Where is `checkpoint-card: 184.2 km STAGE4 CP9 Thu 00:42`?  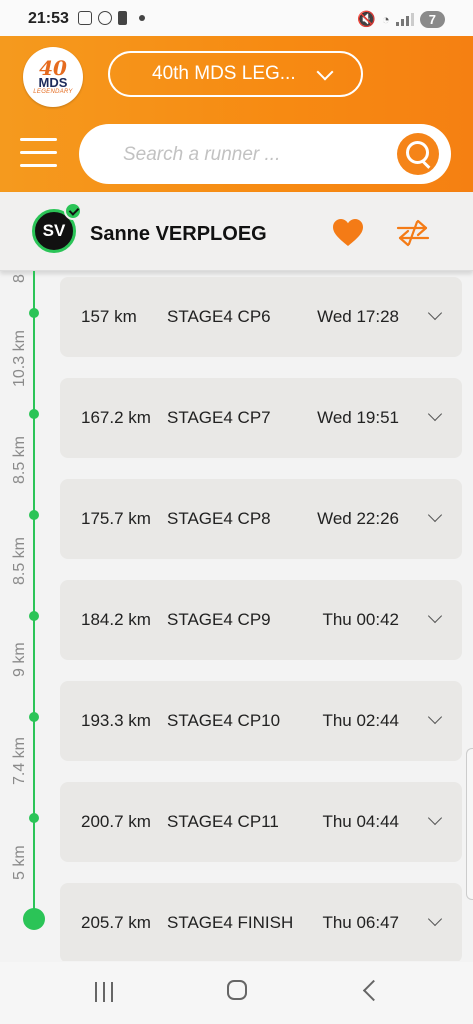 checkpoint-card: 184.2 km STAGE4 CP9 Thu 00:42 is located at coordinates (261, 620).